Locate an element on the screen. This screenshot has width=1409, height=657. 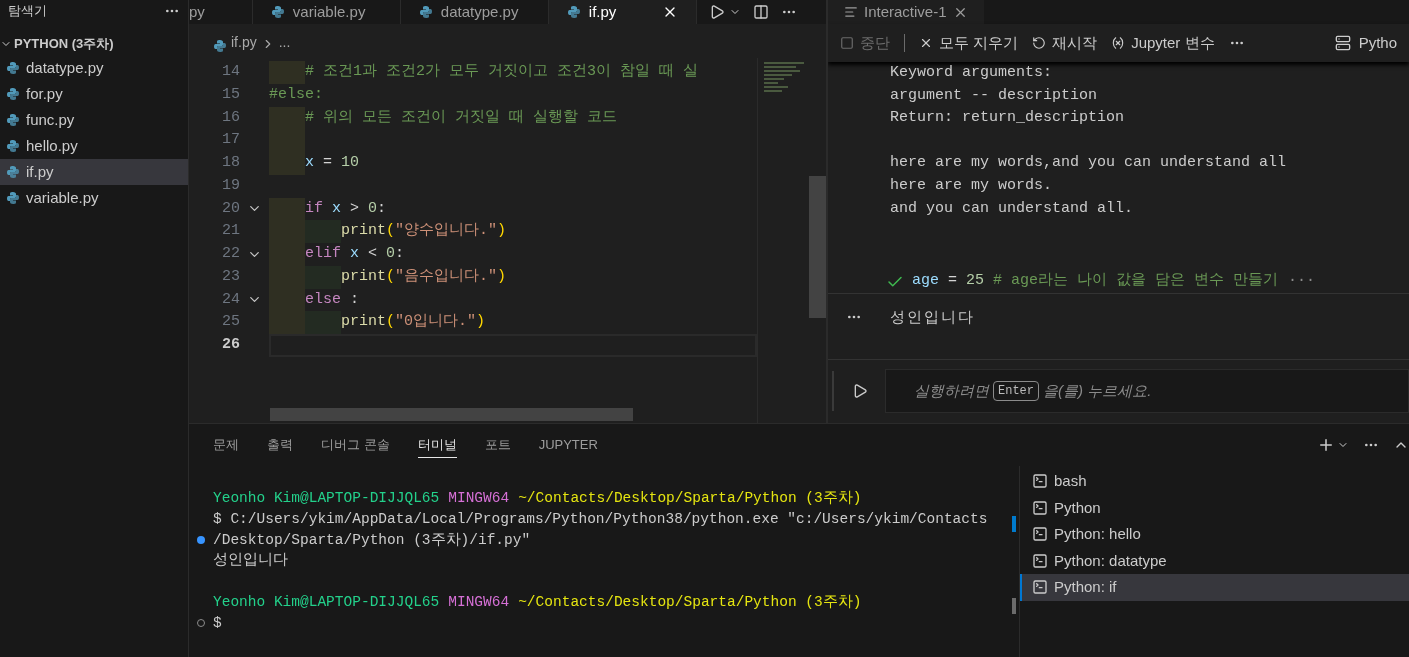
file-item: if.py is located at coordinates (94, 172).